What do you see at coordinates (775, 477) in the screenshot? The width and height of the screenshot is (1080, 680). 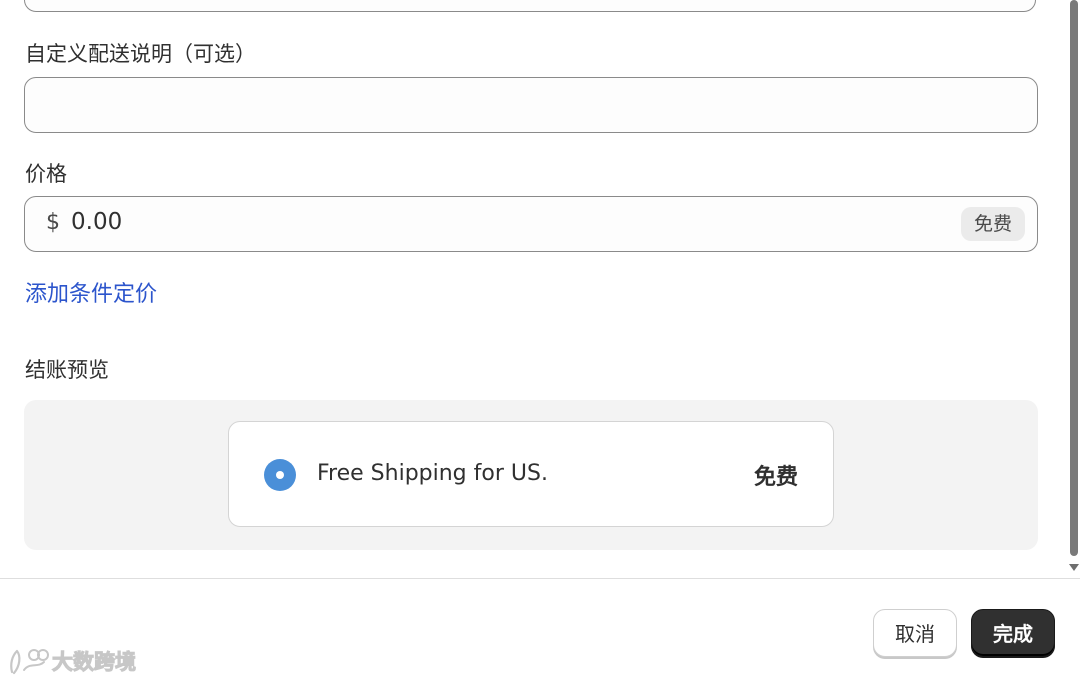 I see `shipping-option-price: 免费` at bounding box center [775, 477].